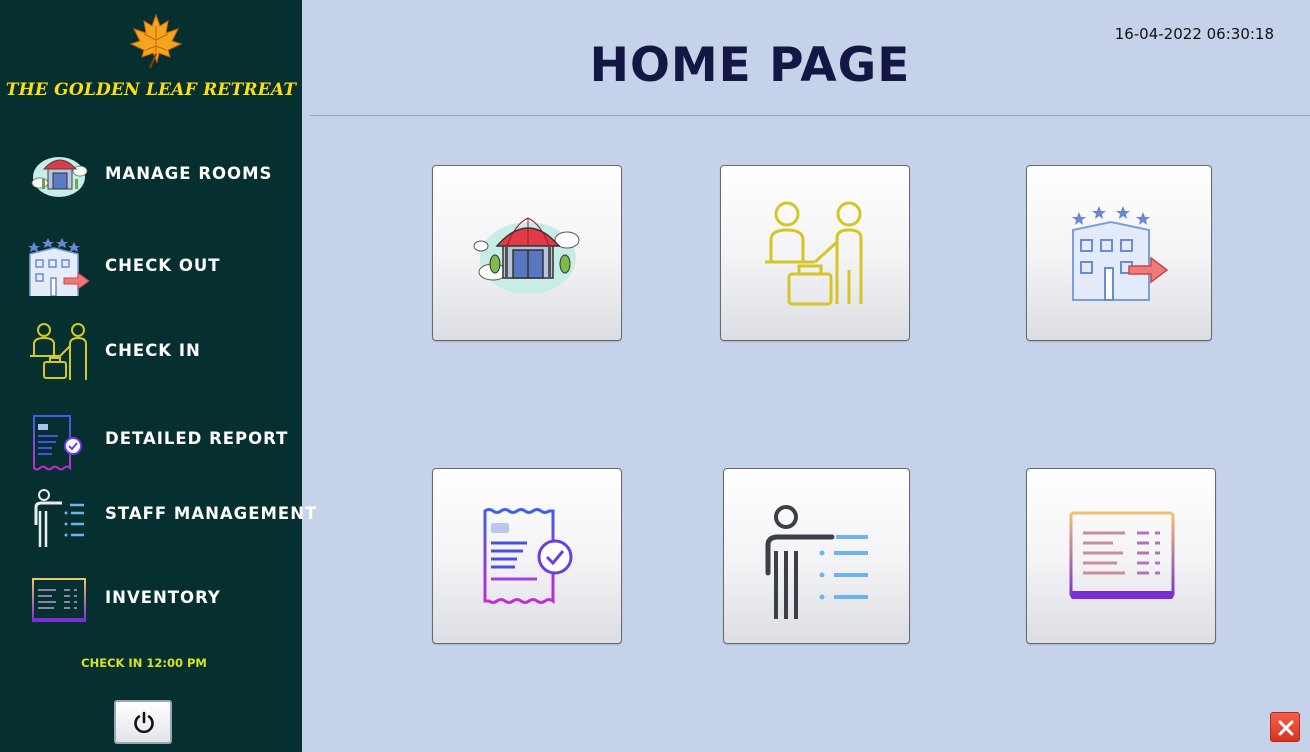 This screenshot has width=1310, height=752. I want to click on sidebar-item-label: DETAILED REPORT, so click(197, 438).